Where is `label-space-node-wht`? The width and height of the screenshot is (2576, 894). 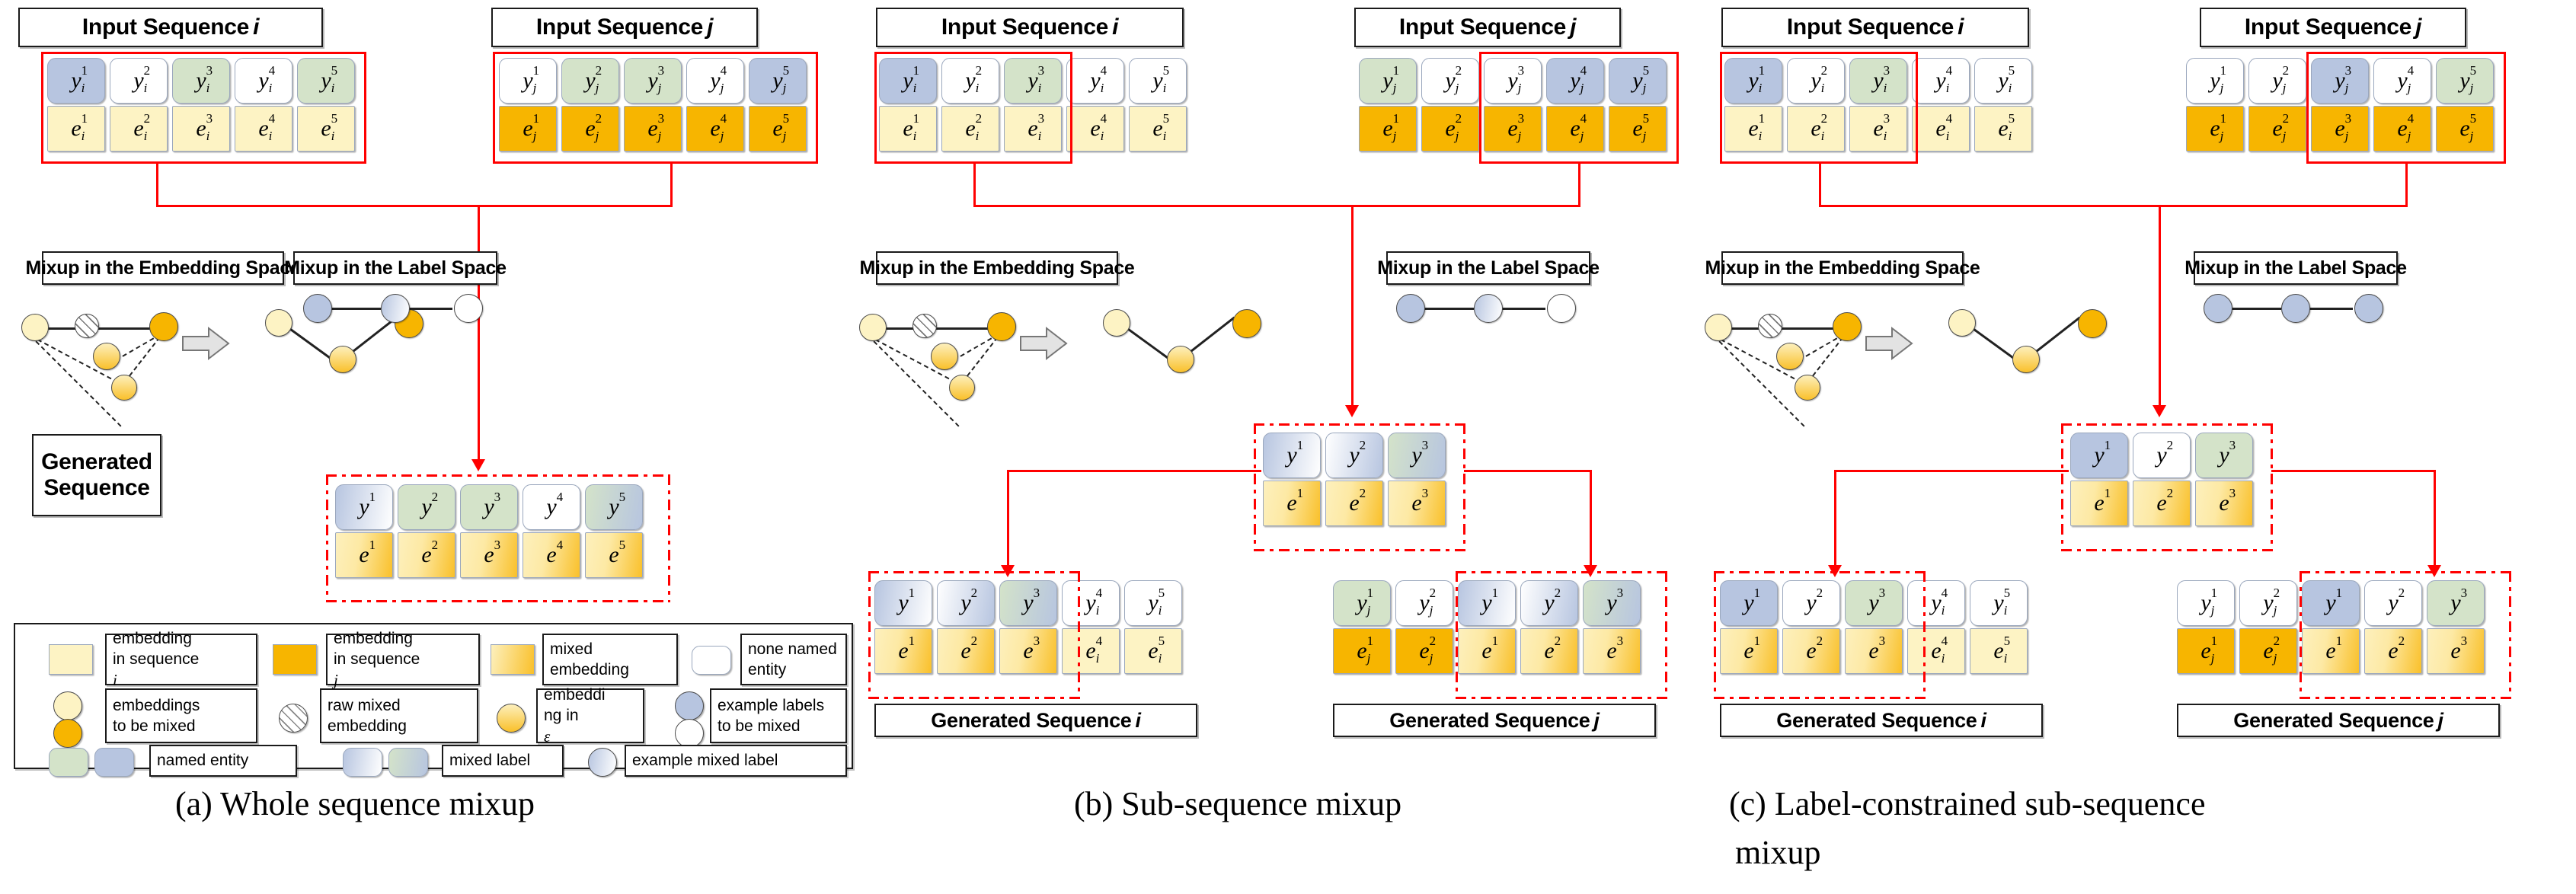 label-space-node-wht is located at coordinates (469, 308).